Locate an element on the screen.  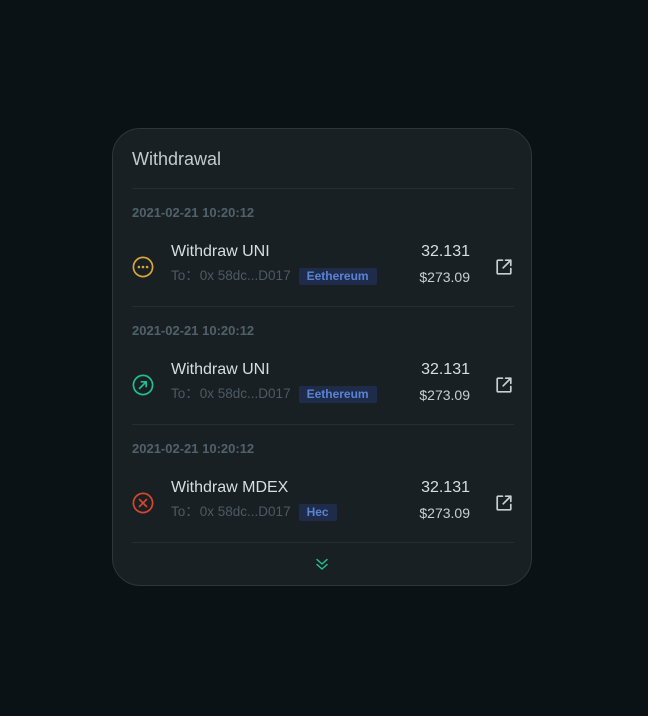
arrow-up-right-circle-icon is located at coordinates (143, 385).